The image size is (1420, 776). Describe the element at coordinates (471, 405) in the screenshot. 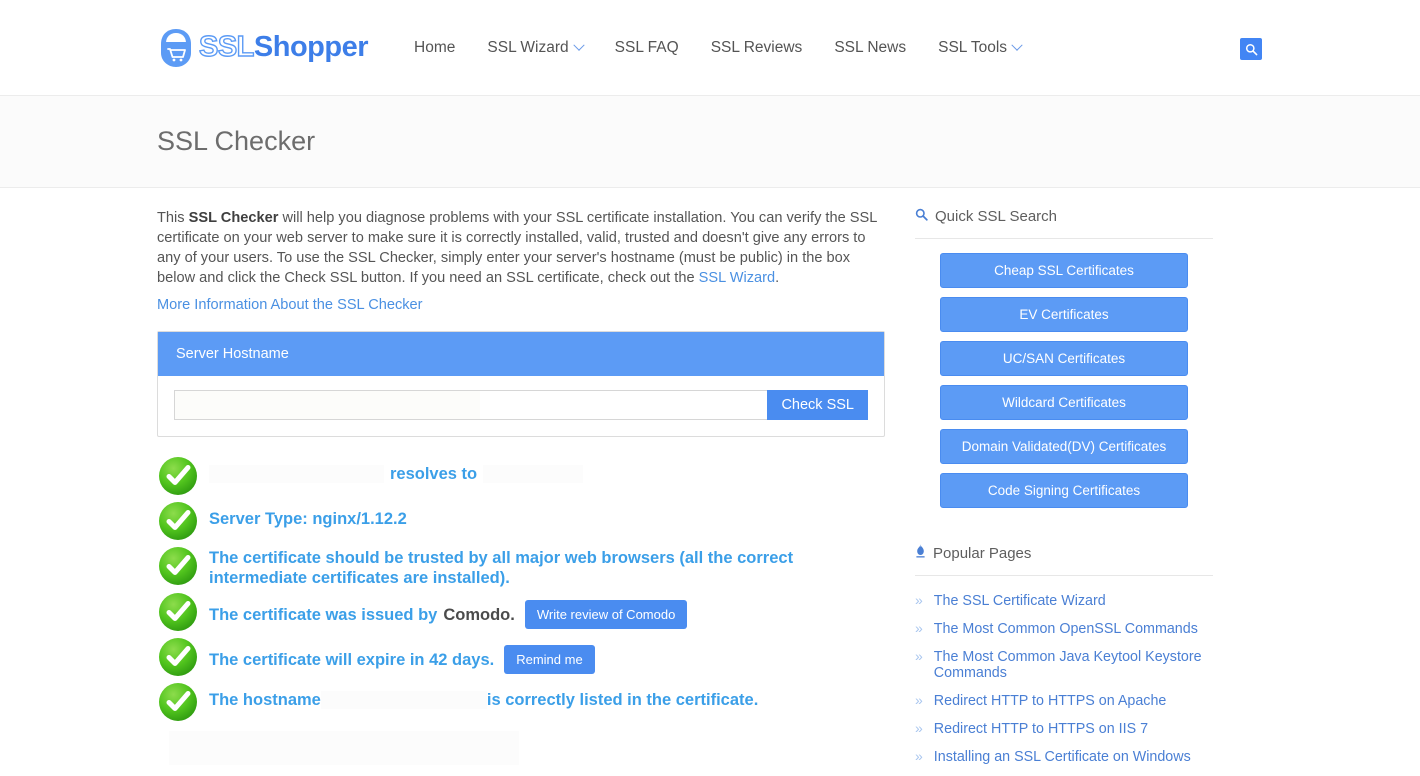

I see `server-hostname-input` at that location.